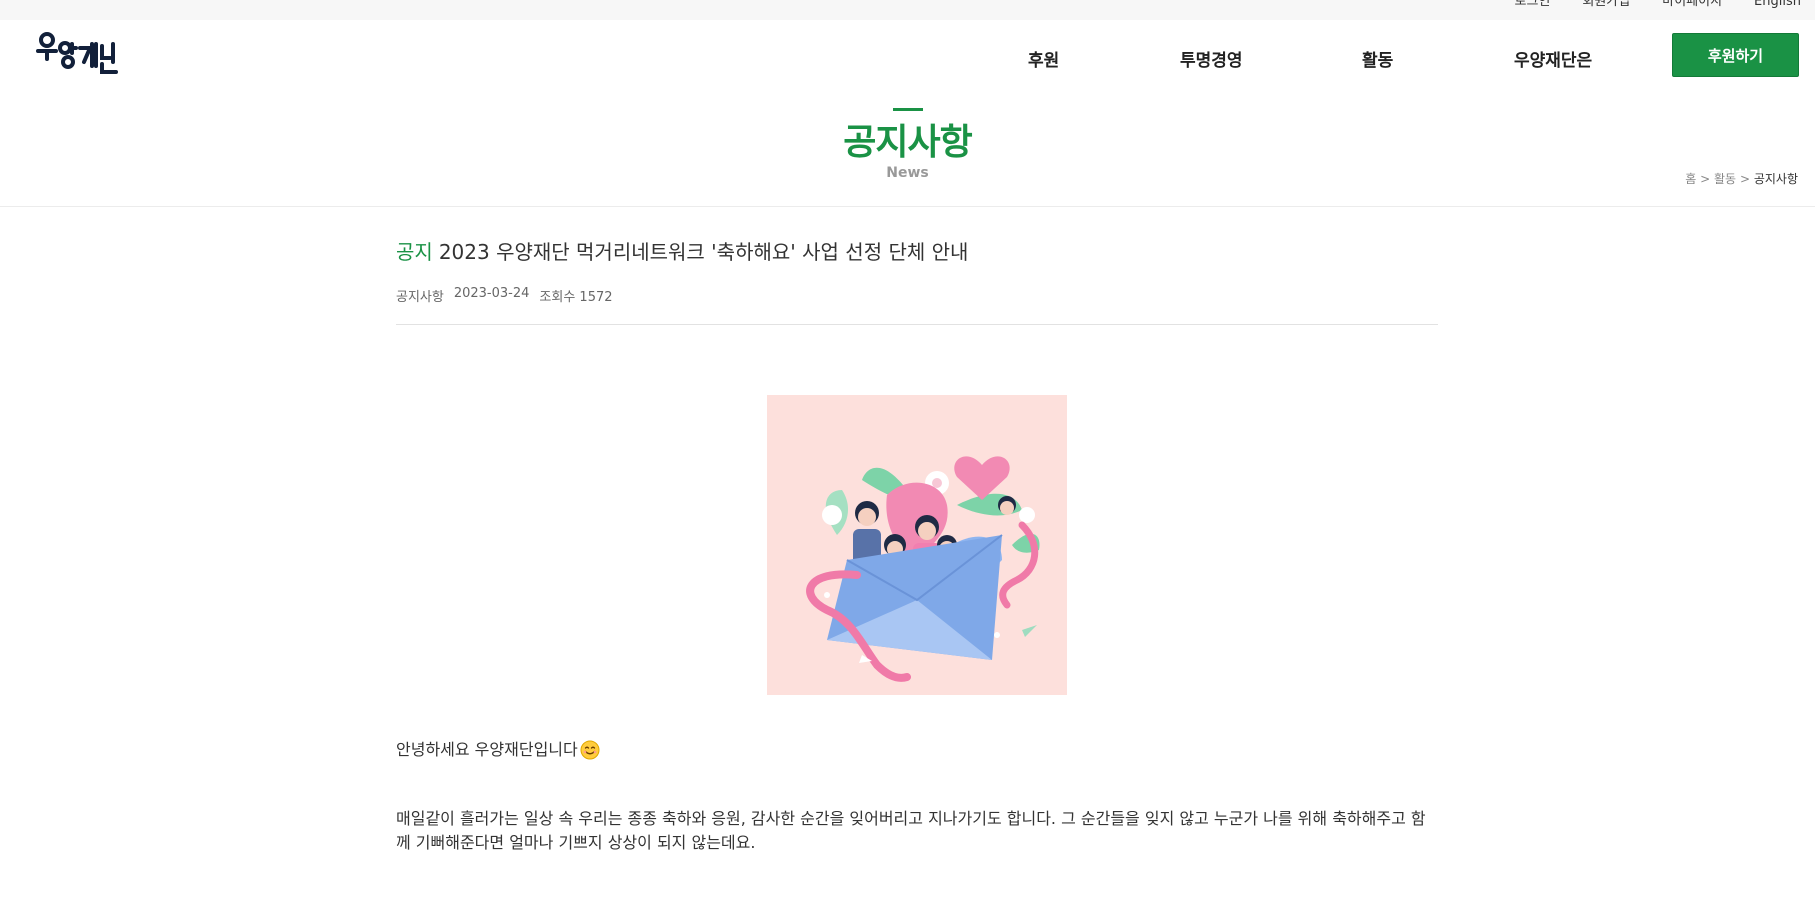 Image resolution: width=1815 pixels, height=901 pixels. I want to click on nav-item-activities: 활동, so click(1377, 58).